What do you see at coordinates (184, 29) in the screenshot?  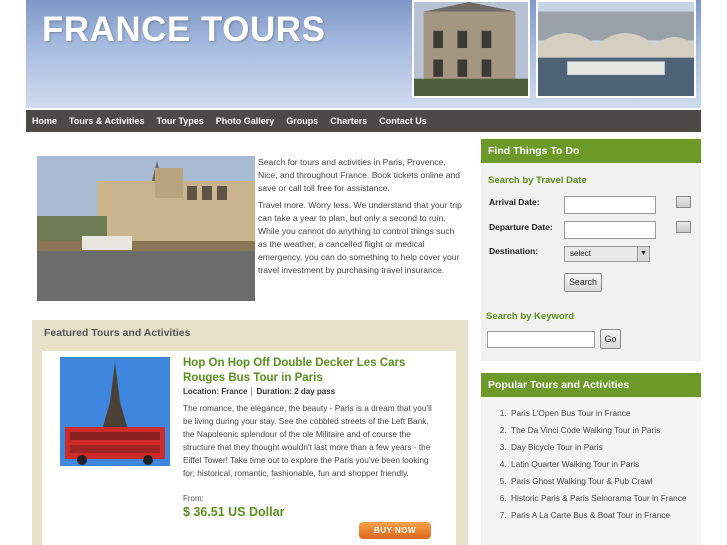 I see `site-title: FRANCE TOURS` at bounding box center [184, 29].